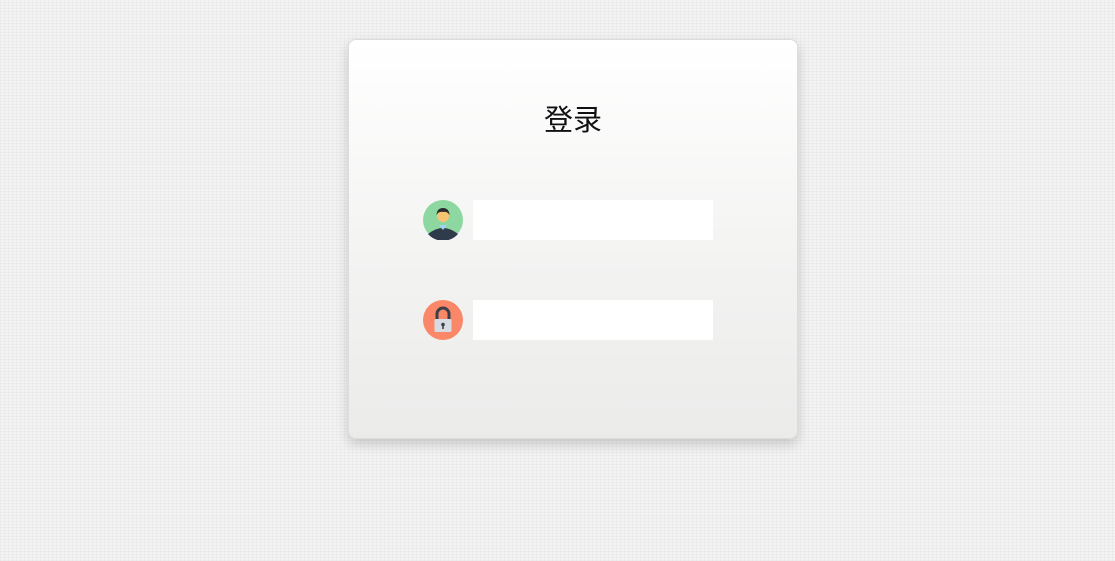 The height and width of the screenshot is (561, 1115). I want to click on username-row, so click(568, 220).